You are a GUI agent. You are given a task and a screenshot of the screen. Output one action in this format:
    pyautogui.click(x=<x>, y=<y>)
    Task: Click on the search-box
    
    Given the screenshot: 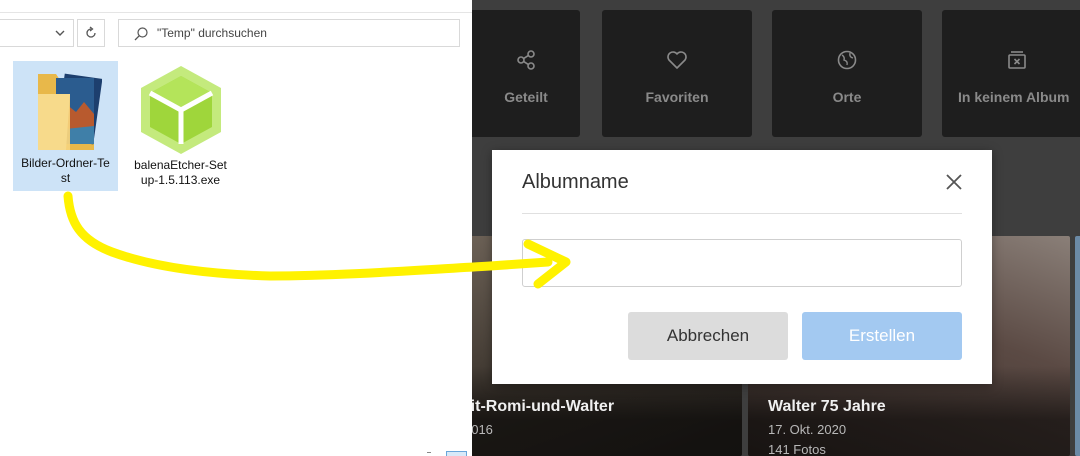 What is the action you would take?
    pyautogui.click(x=289, y=33)
    